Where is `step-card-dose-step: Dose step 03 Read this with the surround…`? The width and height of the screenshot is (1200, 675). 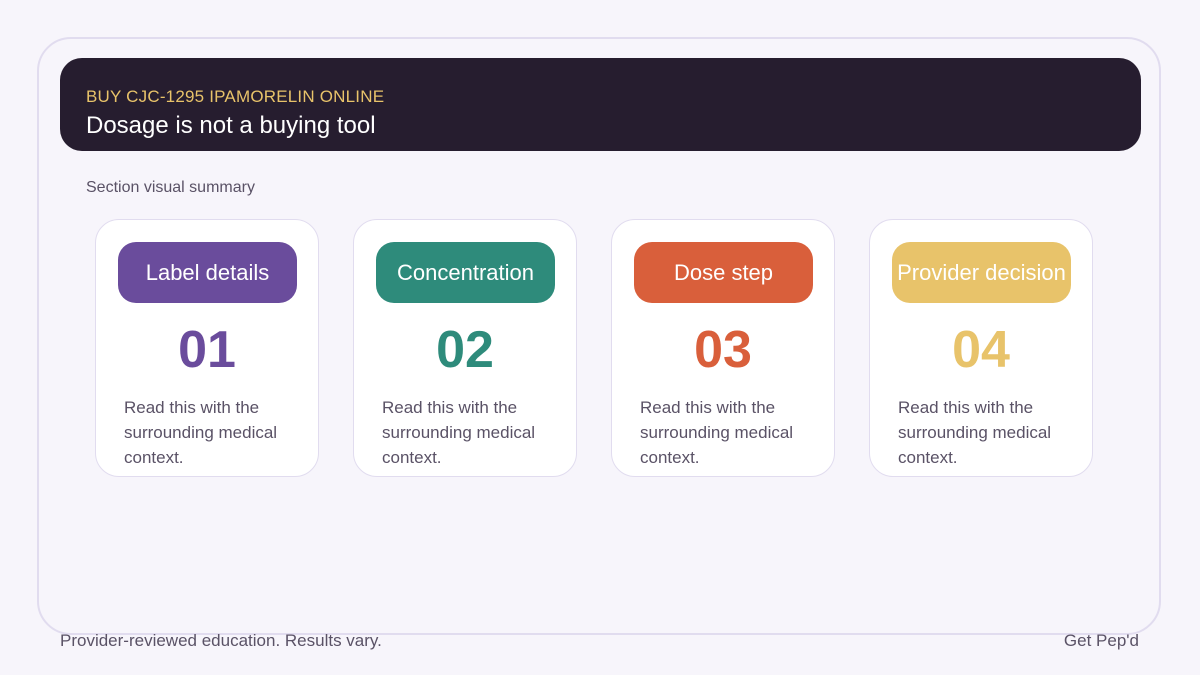 step-card-dose-step: Dose step 03 Read this with the surround… is located at coordinates (723, 348).